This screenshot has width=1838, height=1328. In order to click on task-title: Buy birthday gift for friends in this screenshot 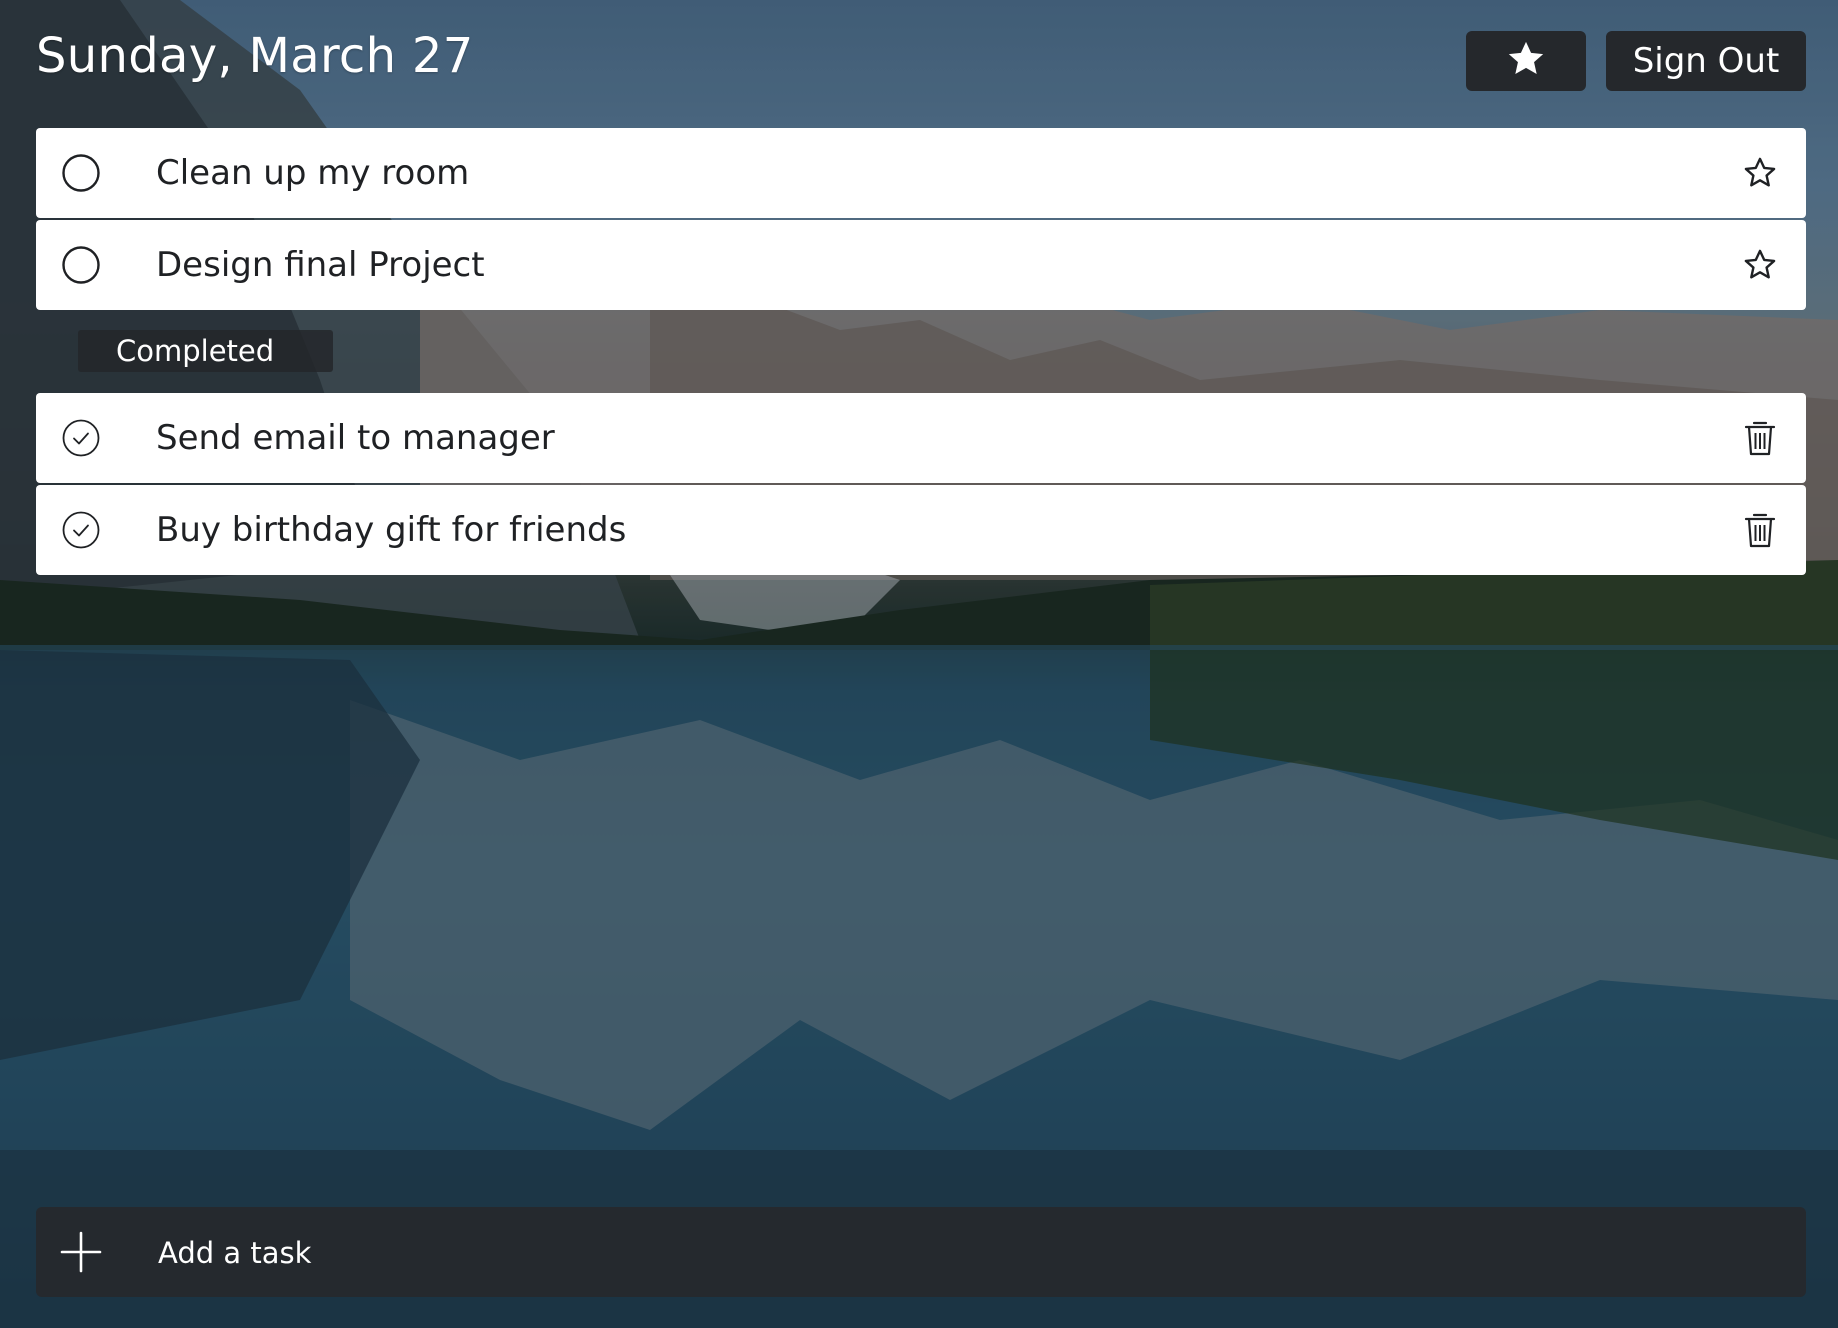, I will do `click(391, 530)`.